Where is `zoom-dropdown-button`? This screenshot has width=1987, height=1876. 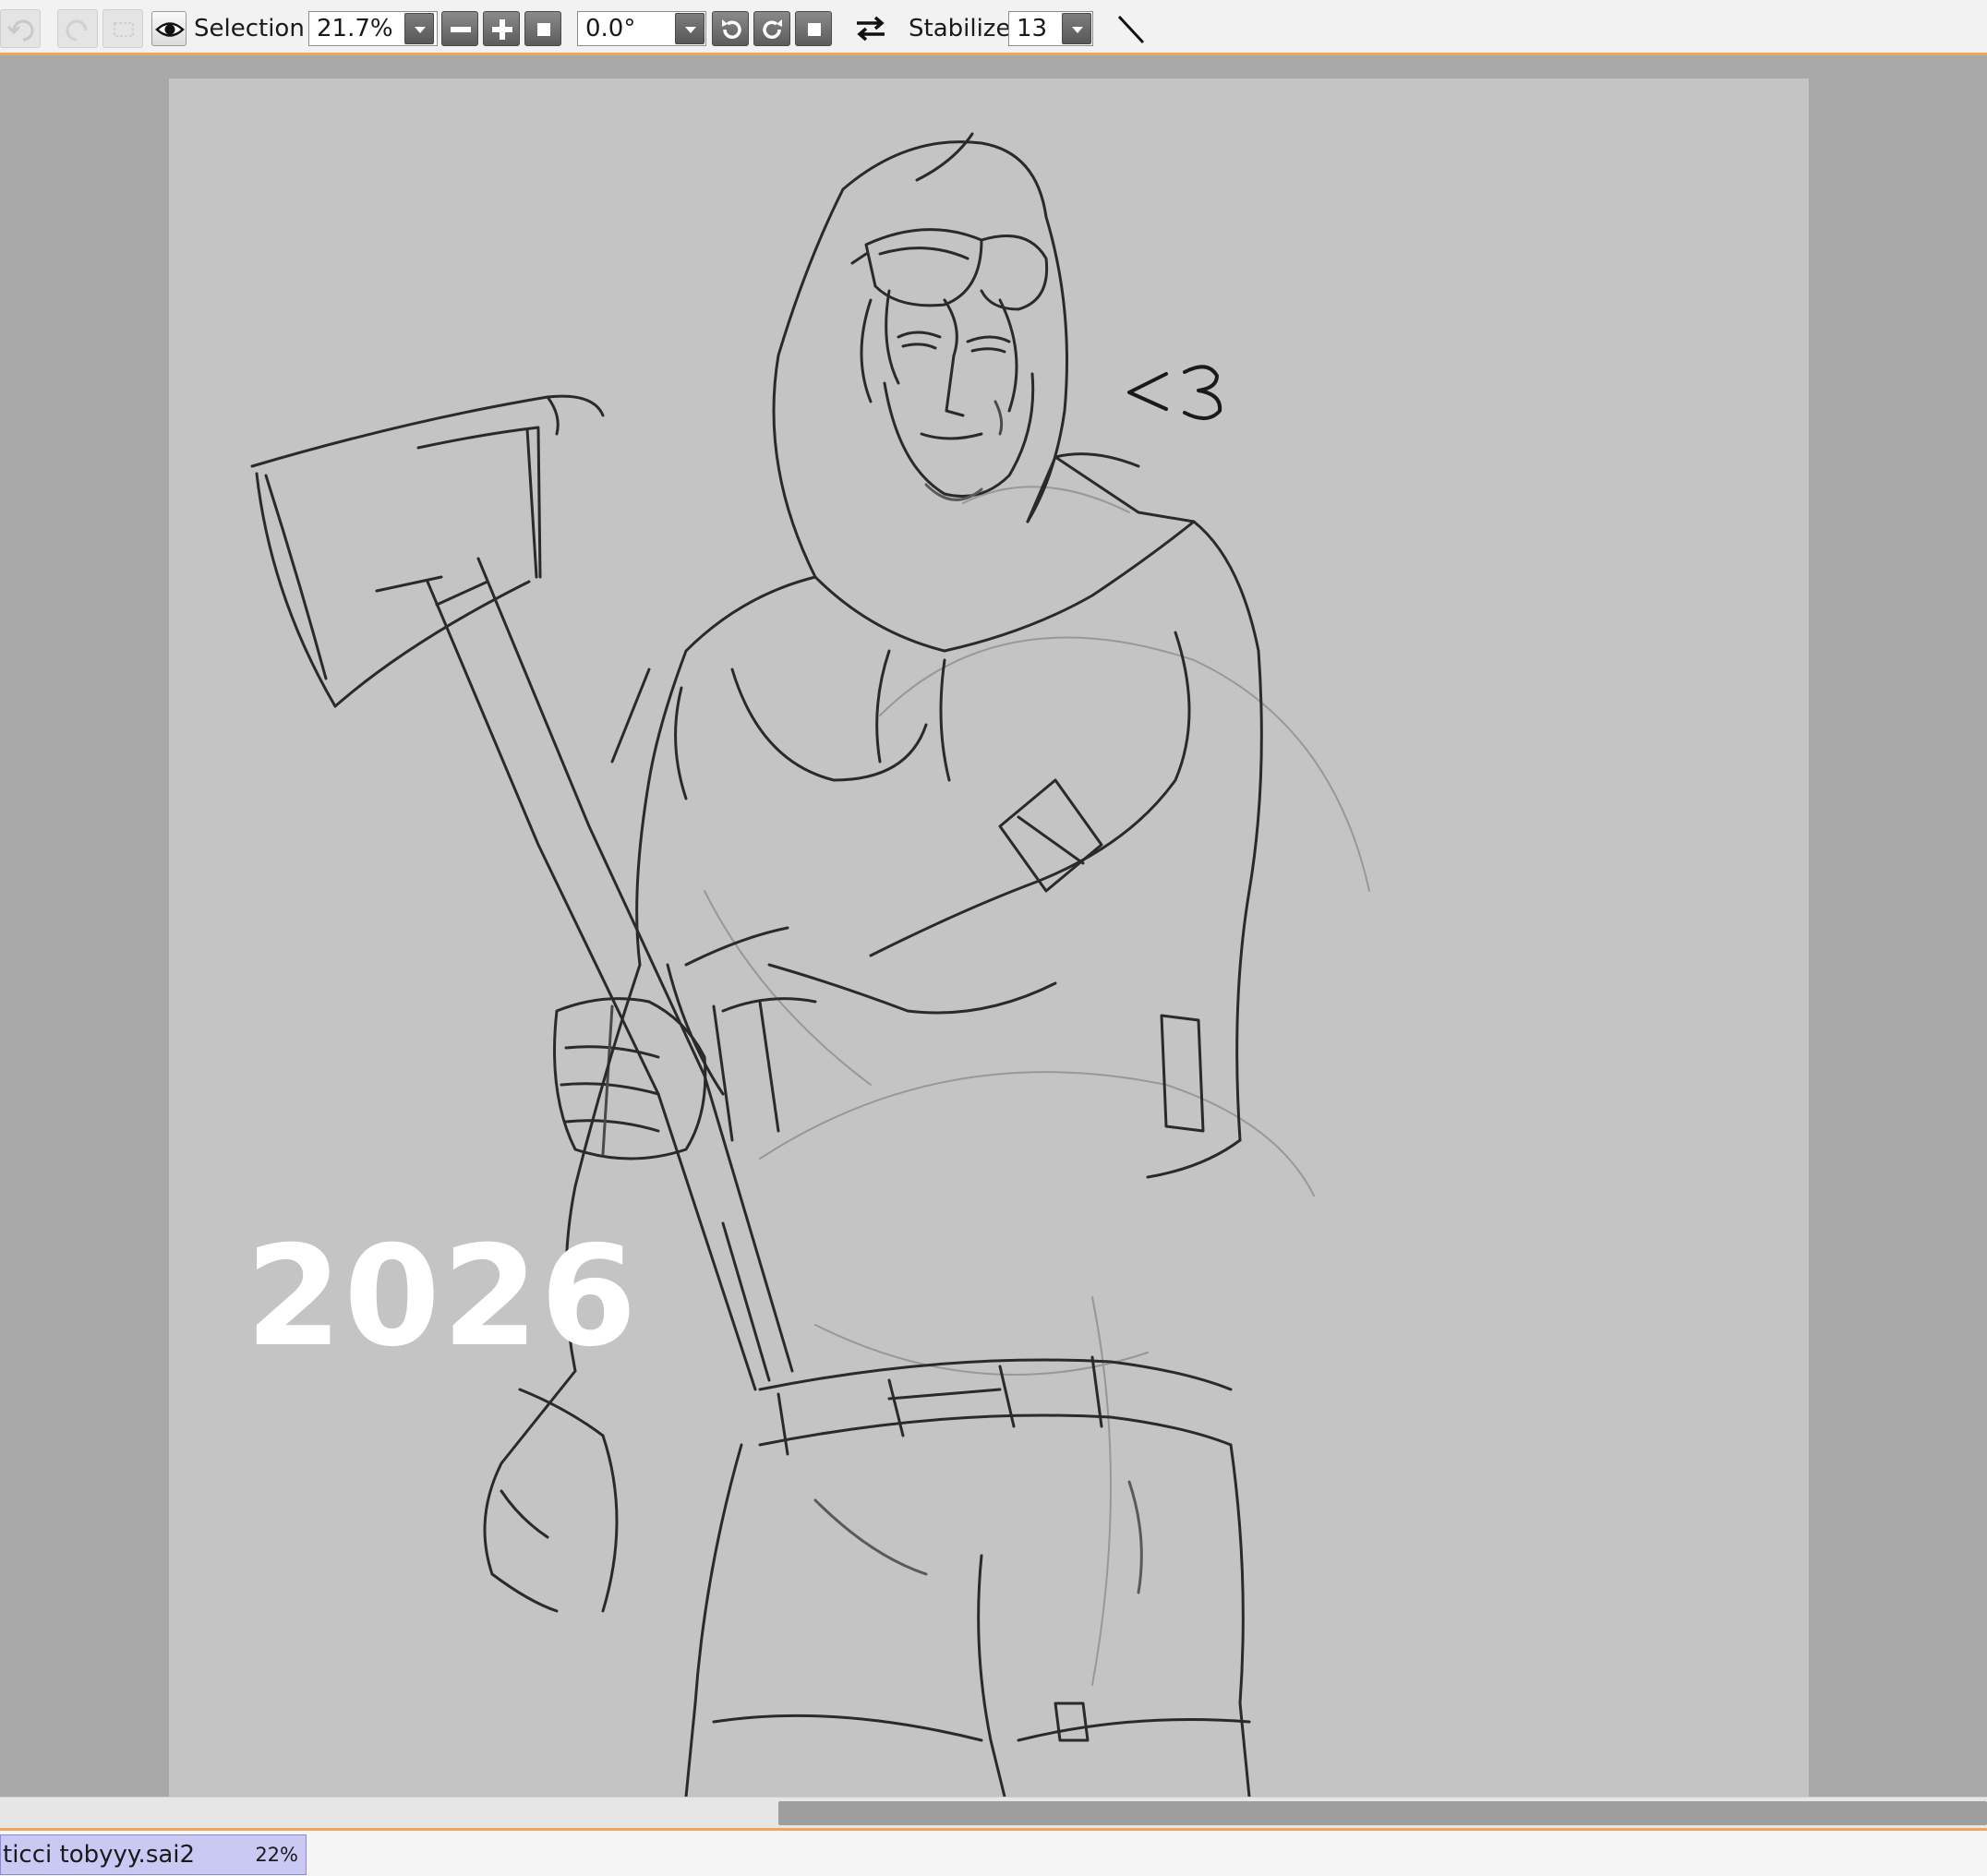
zoom-dropdown-button is located at coordinates (419, 28).